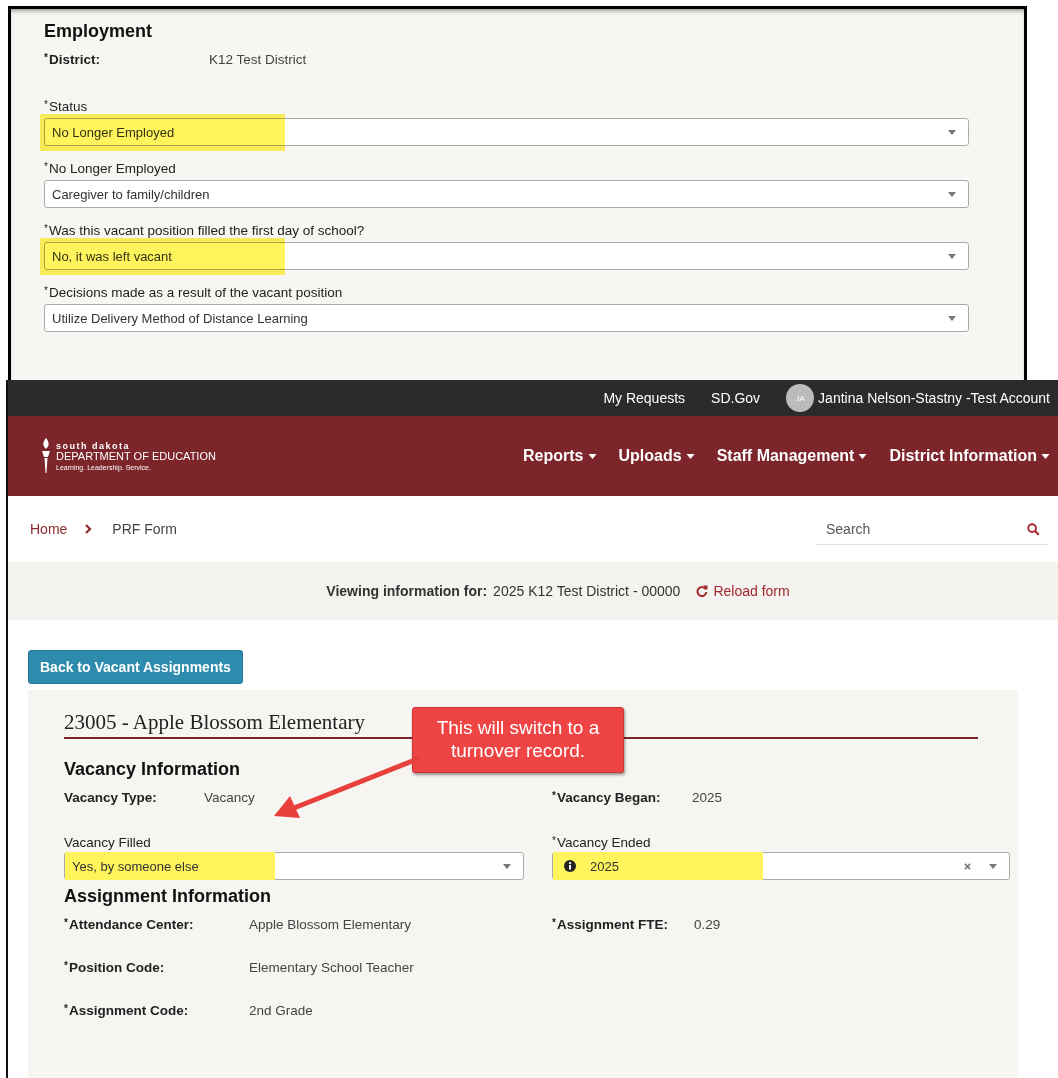 The image size is (1058, 1078). Describe the element at coordinates (135, 667) in the screenshot. I see `back-button: Back to Vacant Assignments` at that location.